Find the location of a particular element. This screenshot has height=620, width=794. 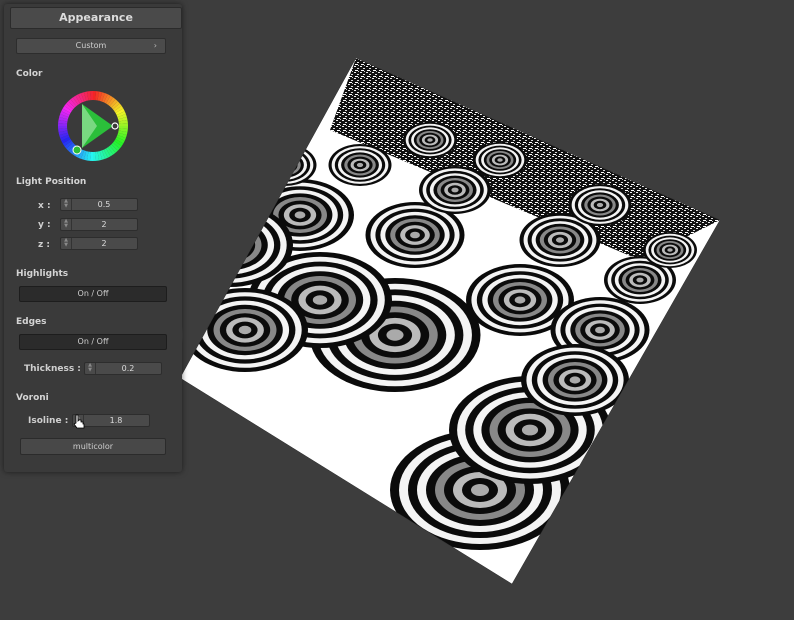

chevron-right-icon: › is located at coordinates (155, 45).